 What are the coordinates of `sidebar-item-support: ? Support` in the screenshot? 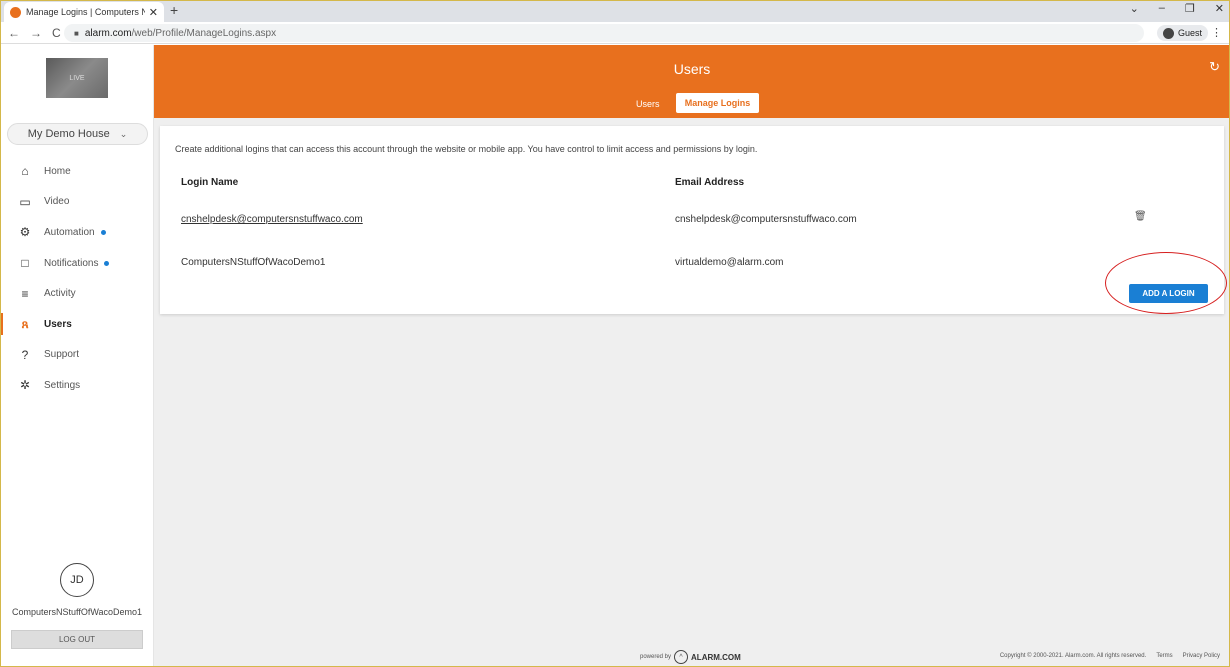 It's located at (77, 355).